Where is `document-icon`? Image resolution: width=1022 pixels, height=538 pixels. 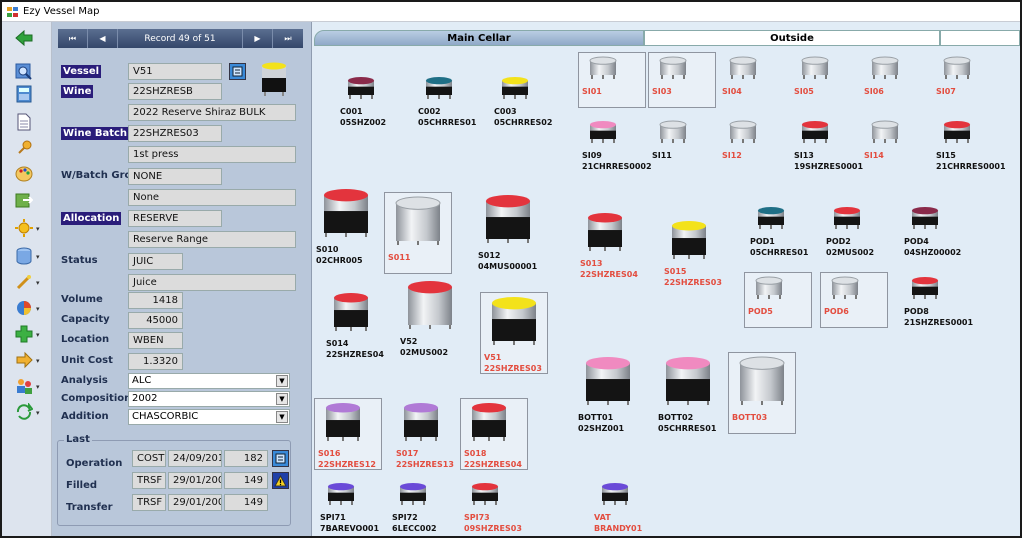 document-icon is located at coordinates (24, 122).